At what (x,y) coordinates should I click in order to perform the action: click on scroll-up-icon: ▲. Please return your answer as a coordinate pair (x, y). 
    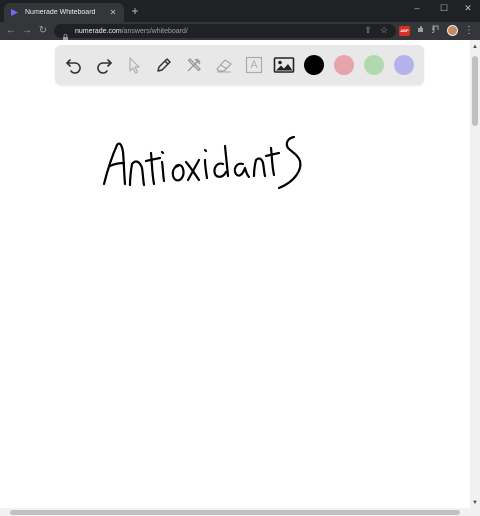
    Looking at the image, I should click on (475, 47).